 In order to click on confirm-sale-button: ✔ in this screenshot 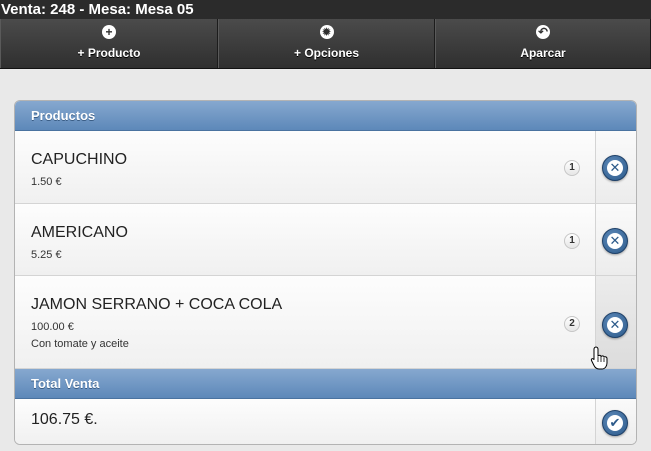, I will do `click(615, 421)`.